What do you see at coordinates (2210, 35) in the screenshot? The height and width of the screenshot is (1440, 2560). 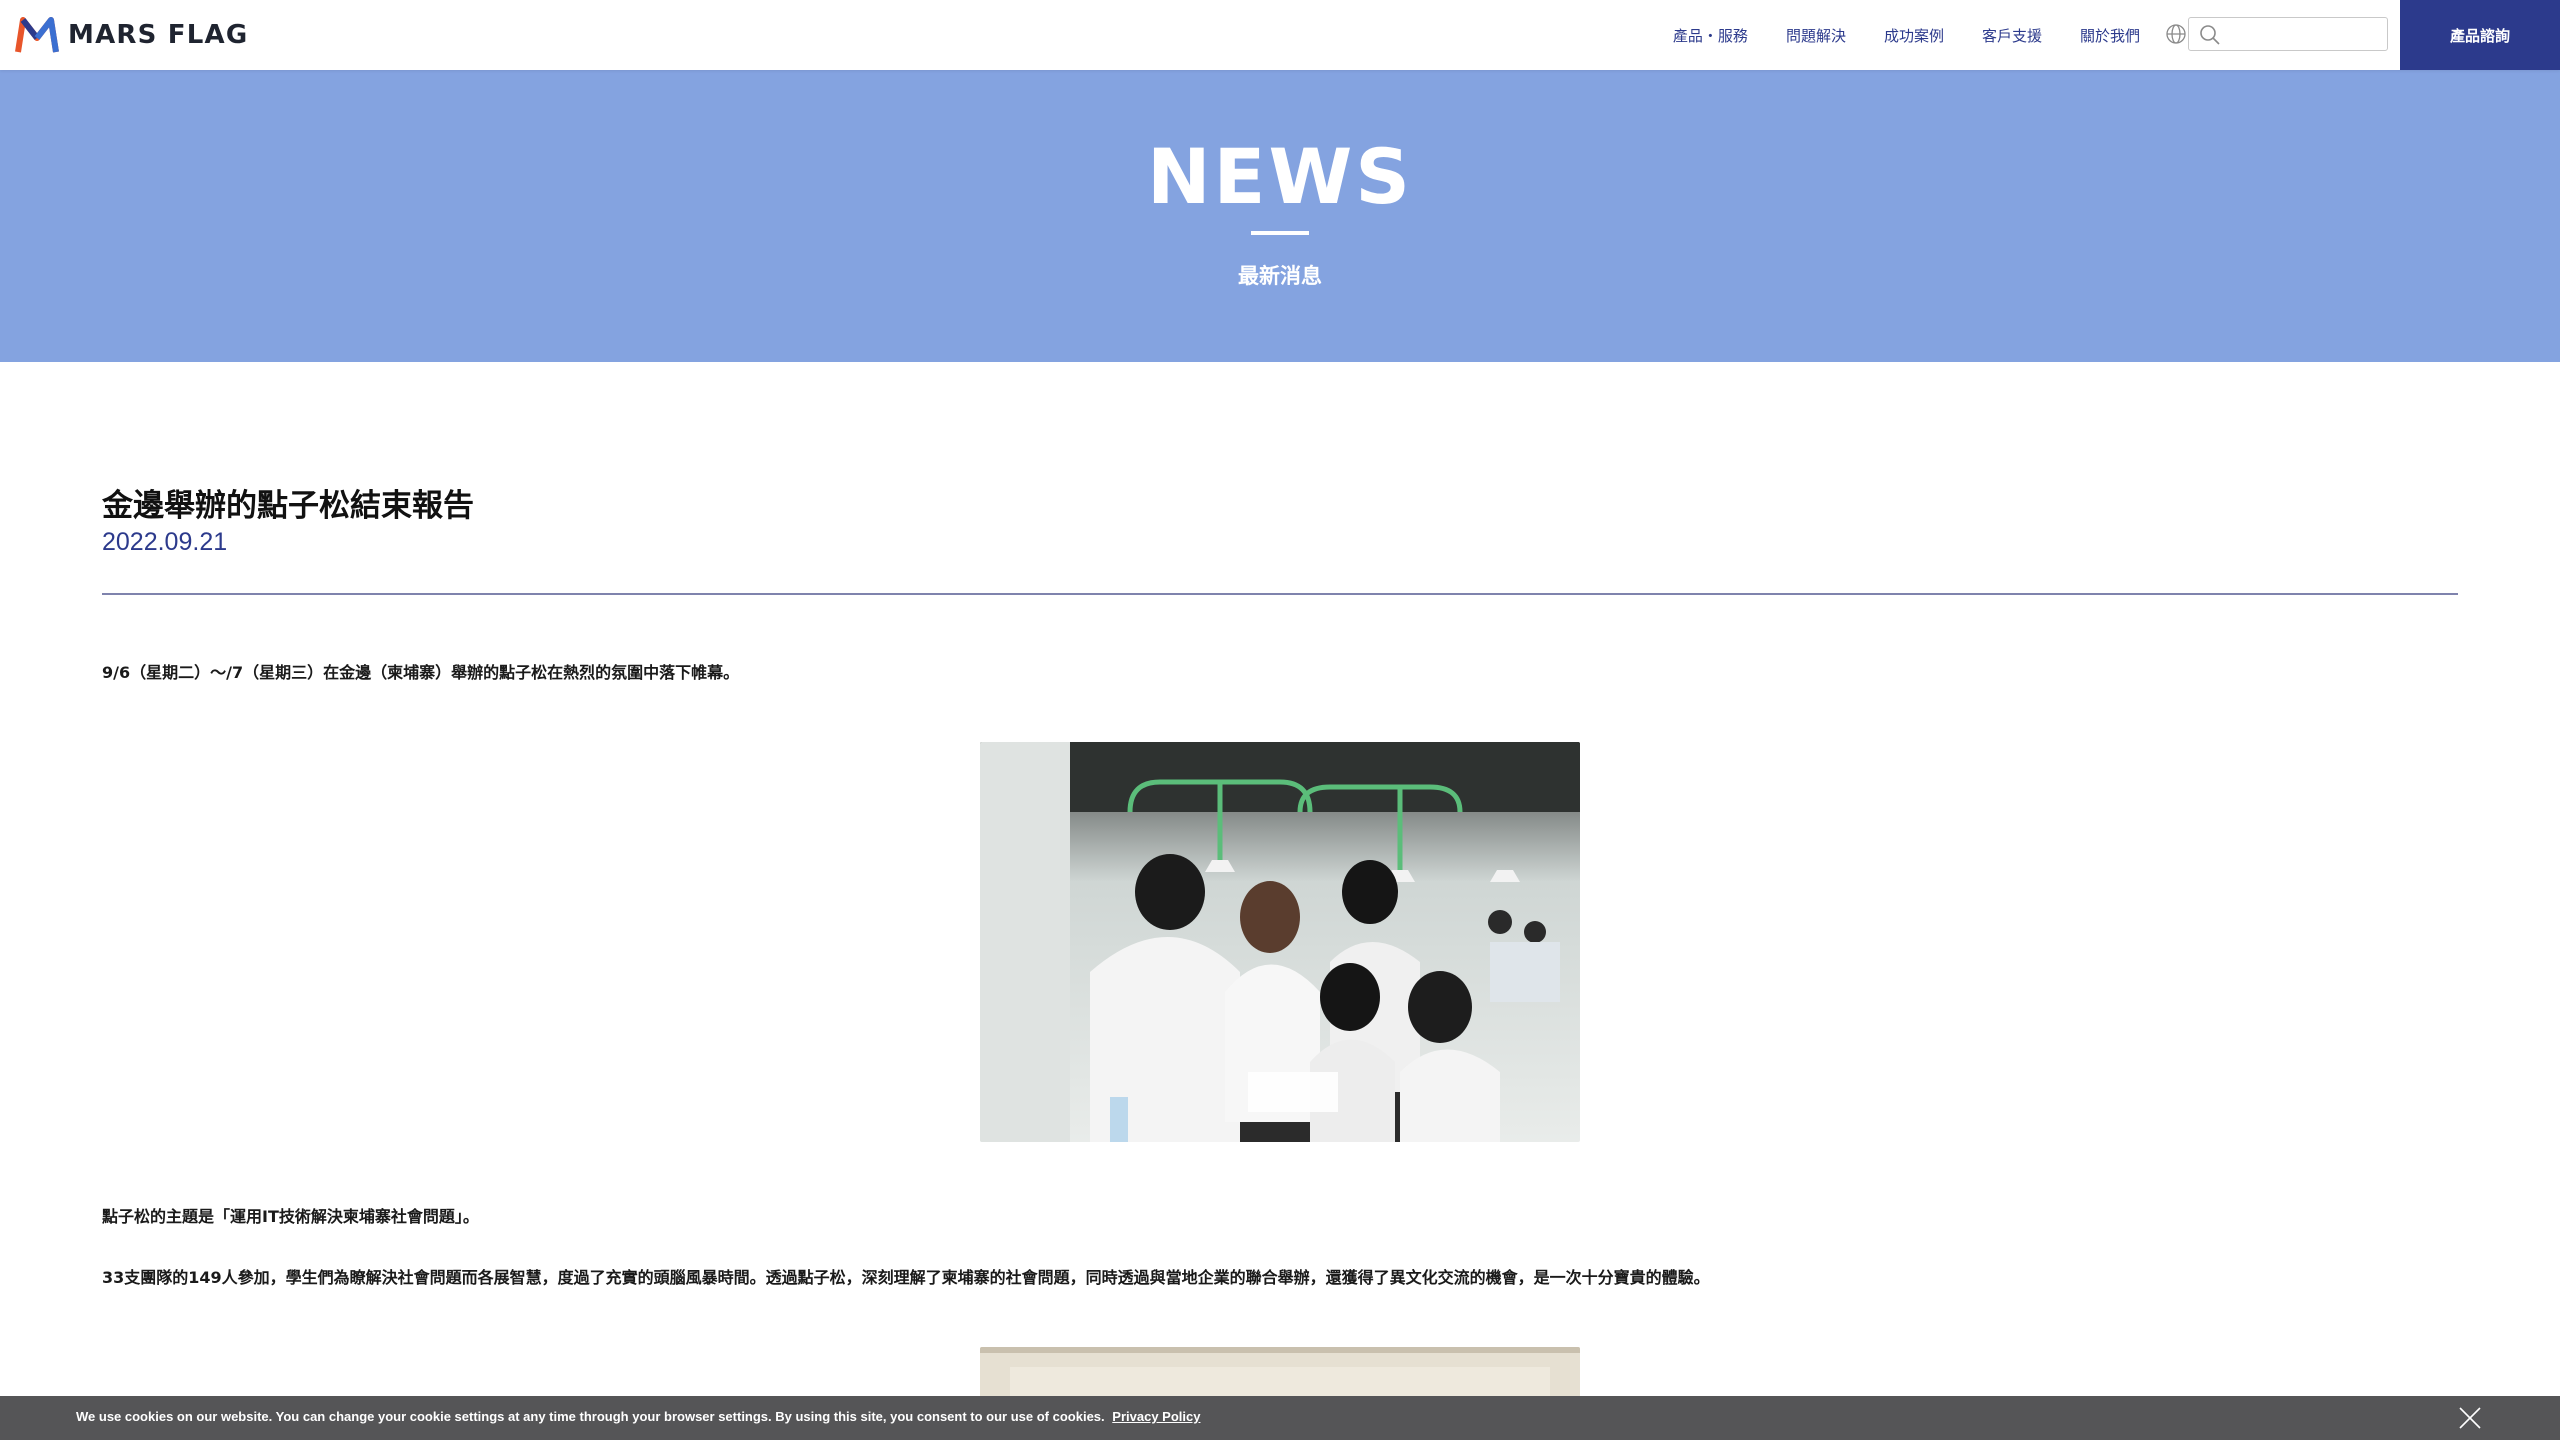 I see `search-icon` at bounding box center [2210, 35].